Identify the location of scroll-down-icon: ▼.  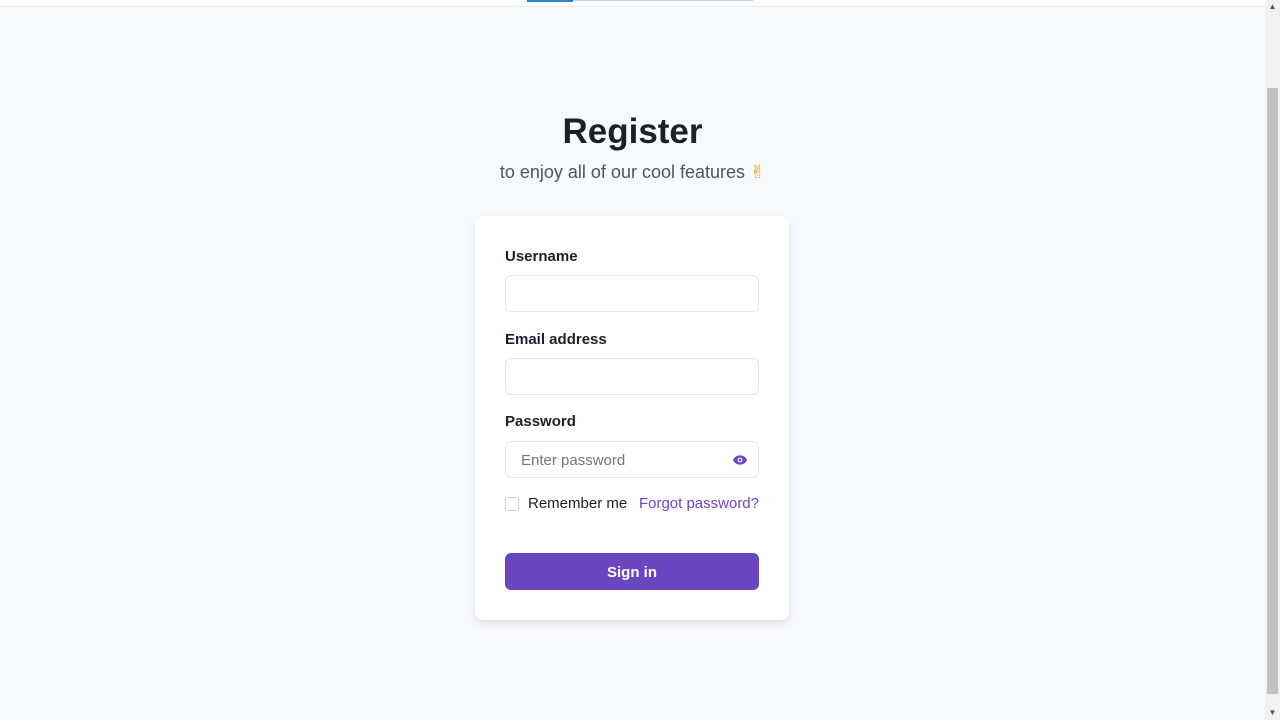
(1272, 713).